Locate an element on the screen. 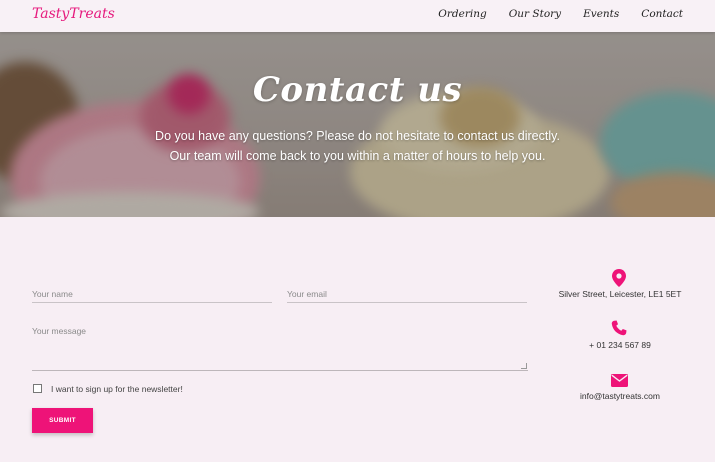 This screenshot has width=715, height=462. nav-item-our-story: Our Story is located at coordinates (535, 14).